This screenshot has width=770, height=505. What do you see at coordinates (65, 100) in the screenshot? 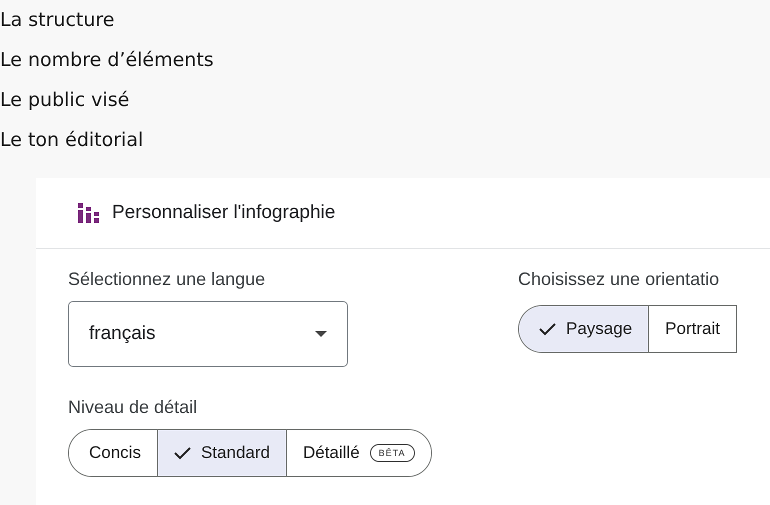
I see `list-item: Le public visé` at bounding box center [65, 100].